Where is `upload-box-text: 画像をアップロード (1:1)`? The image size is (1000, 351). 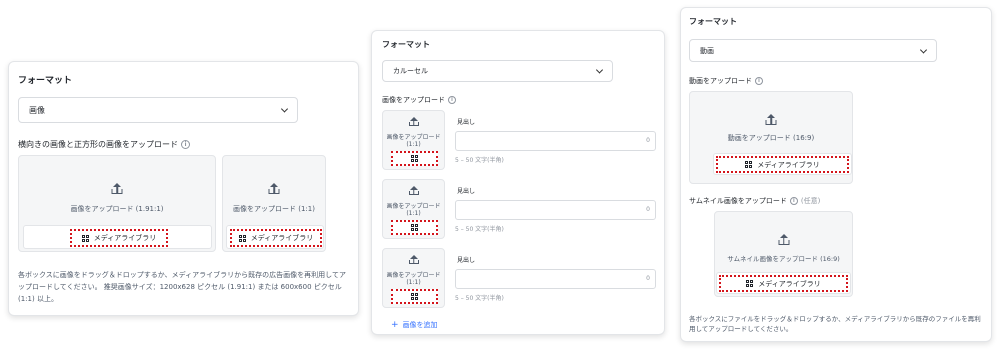
upload-box-text: 画像をアップロード (1:1) is located at coordinates (274, 209).